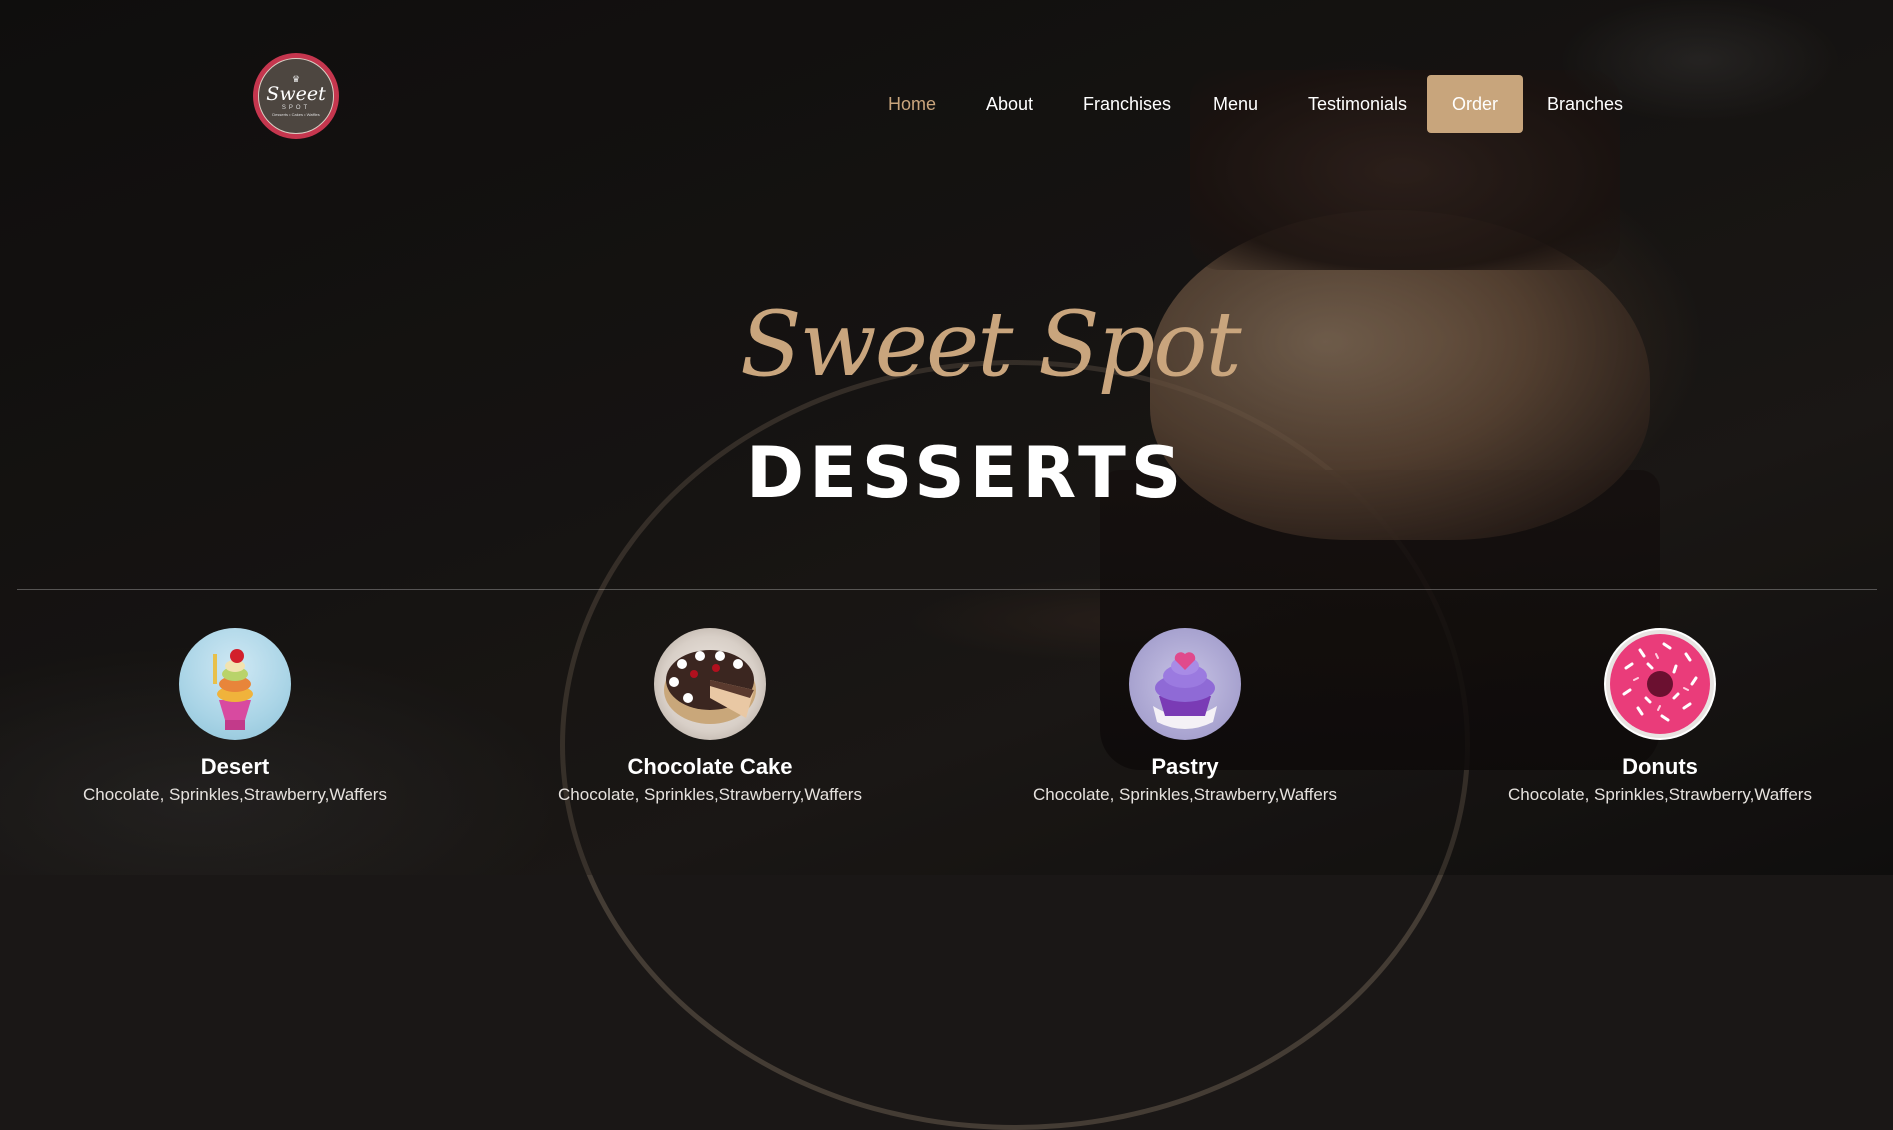 The image size is (1893, 1130). Describe the element at coordinates (1127, 104) in the screenshot. I see `nav-franchises: Franchises` at that location.